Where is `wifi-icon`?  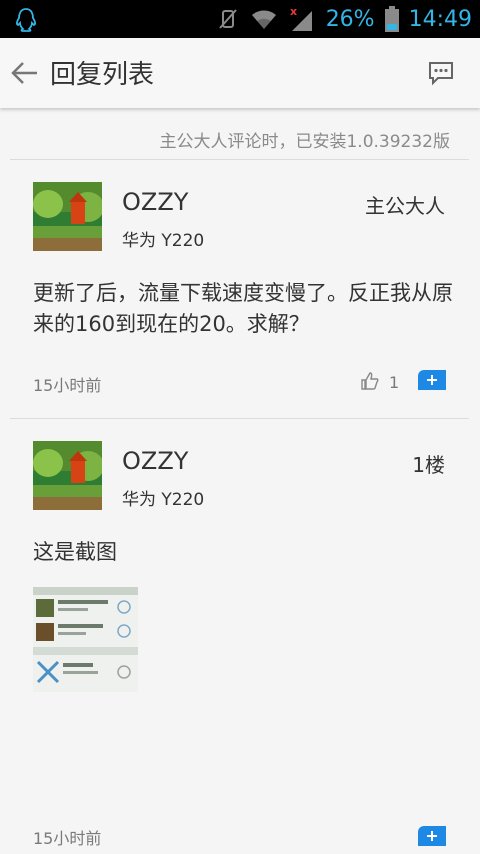 wifi-icon is located at coordinates (263, 19).